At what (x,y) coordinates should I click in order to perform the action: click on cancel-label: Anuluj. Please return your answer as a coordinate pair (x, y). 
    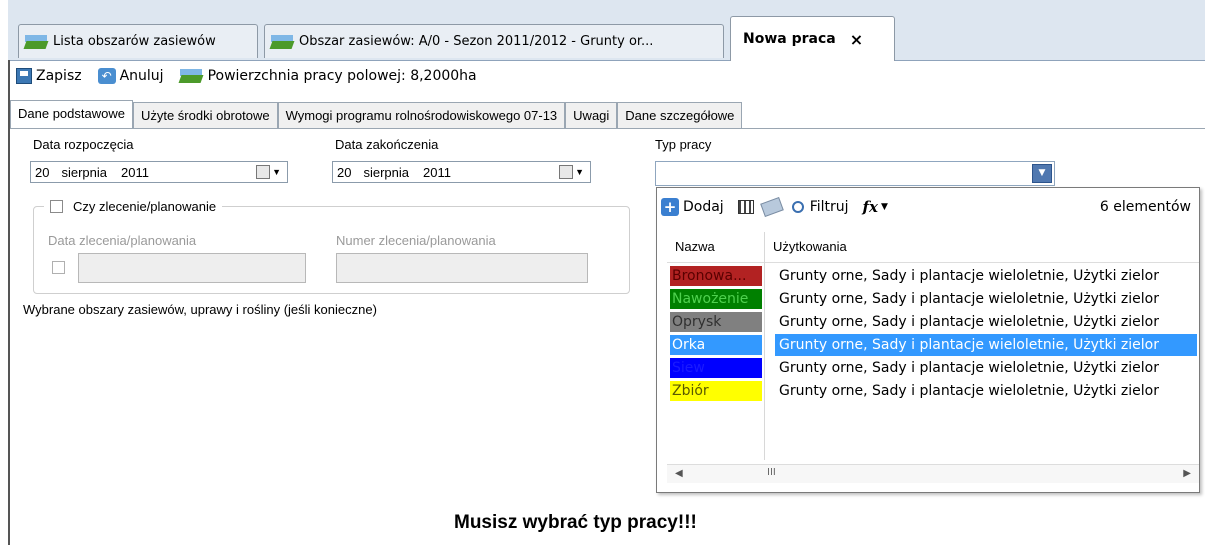
    Looking at the image, I should click on (141, 76).